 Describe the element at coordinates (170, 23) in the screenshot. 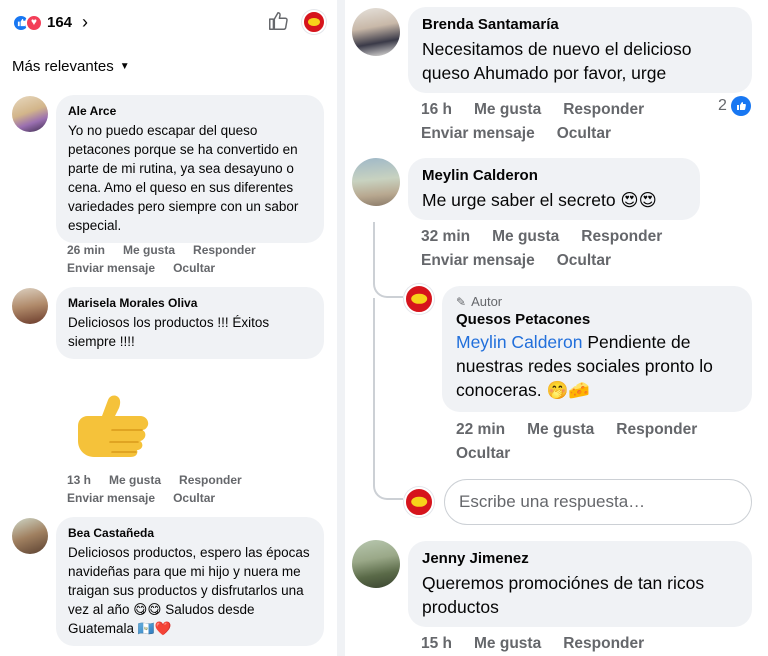

I see `reactions-header: ♥ 164 ›` at that location.